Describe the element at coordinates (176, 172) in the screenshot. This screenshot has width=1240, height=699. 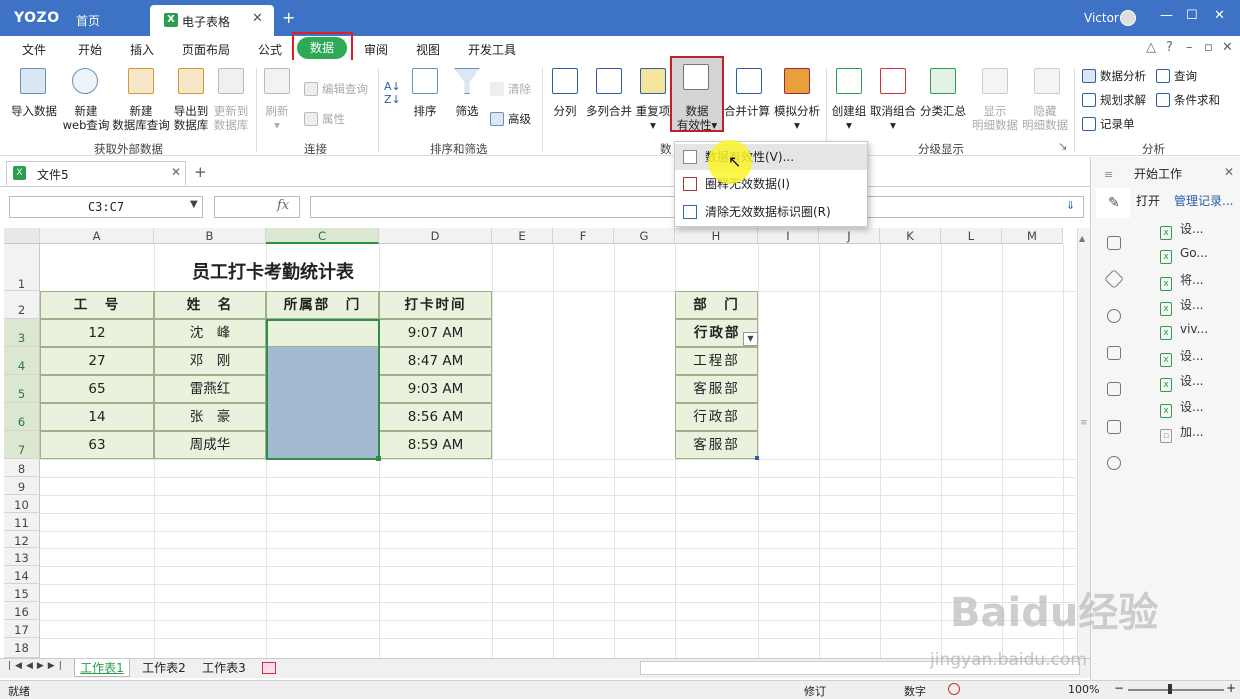
I see `close-icon: ✕` at that location.